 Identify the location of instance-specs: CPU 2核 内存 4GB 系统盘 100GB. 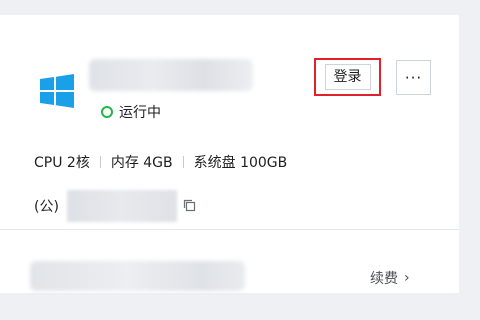
(160, 162).